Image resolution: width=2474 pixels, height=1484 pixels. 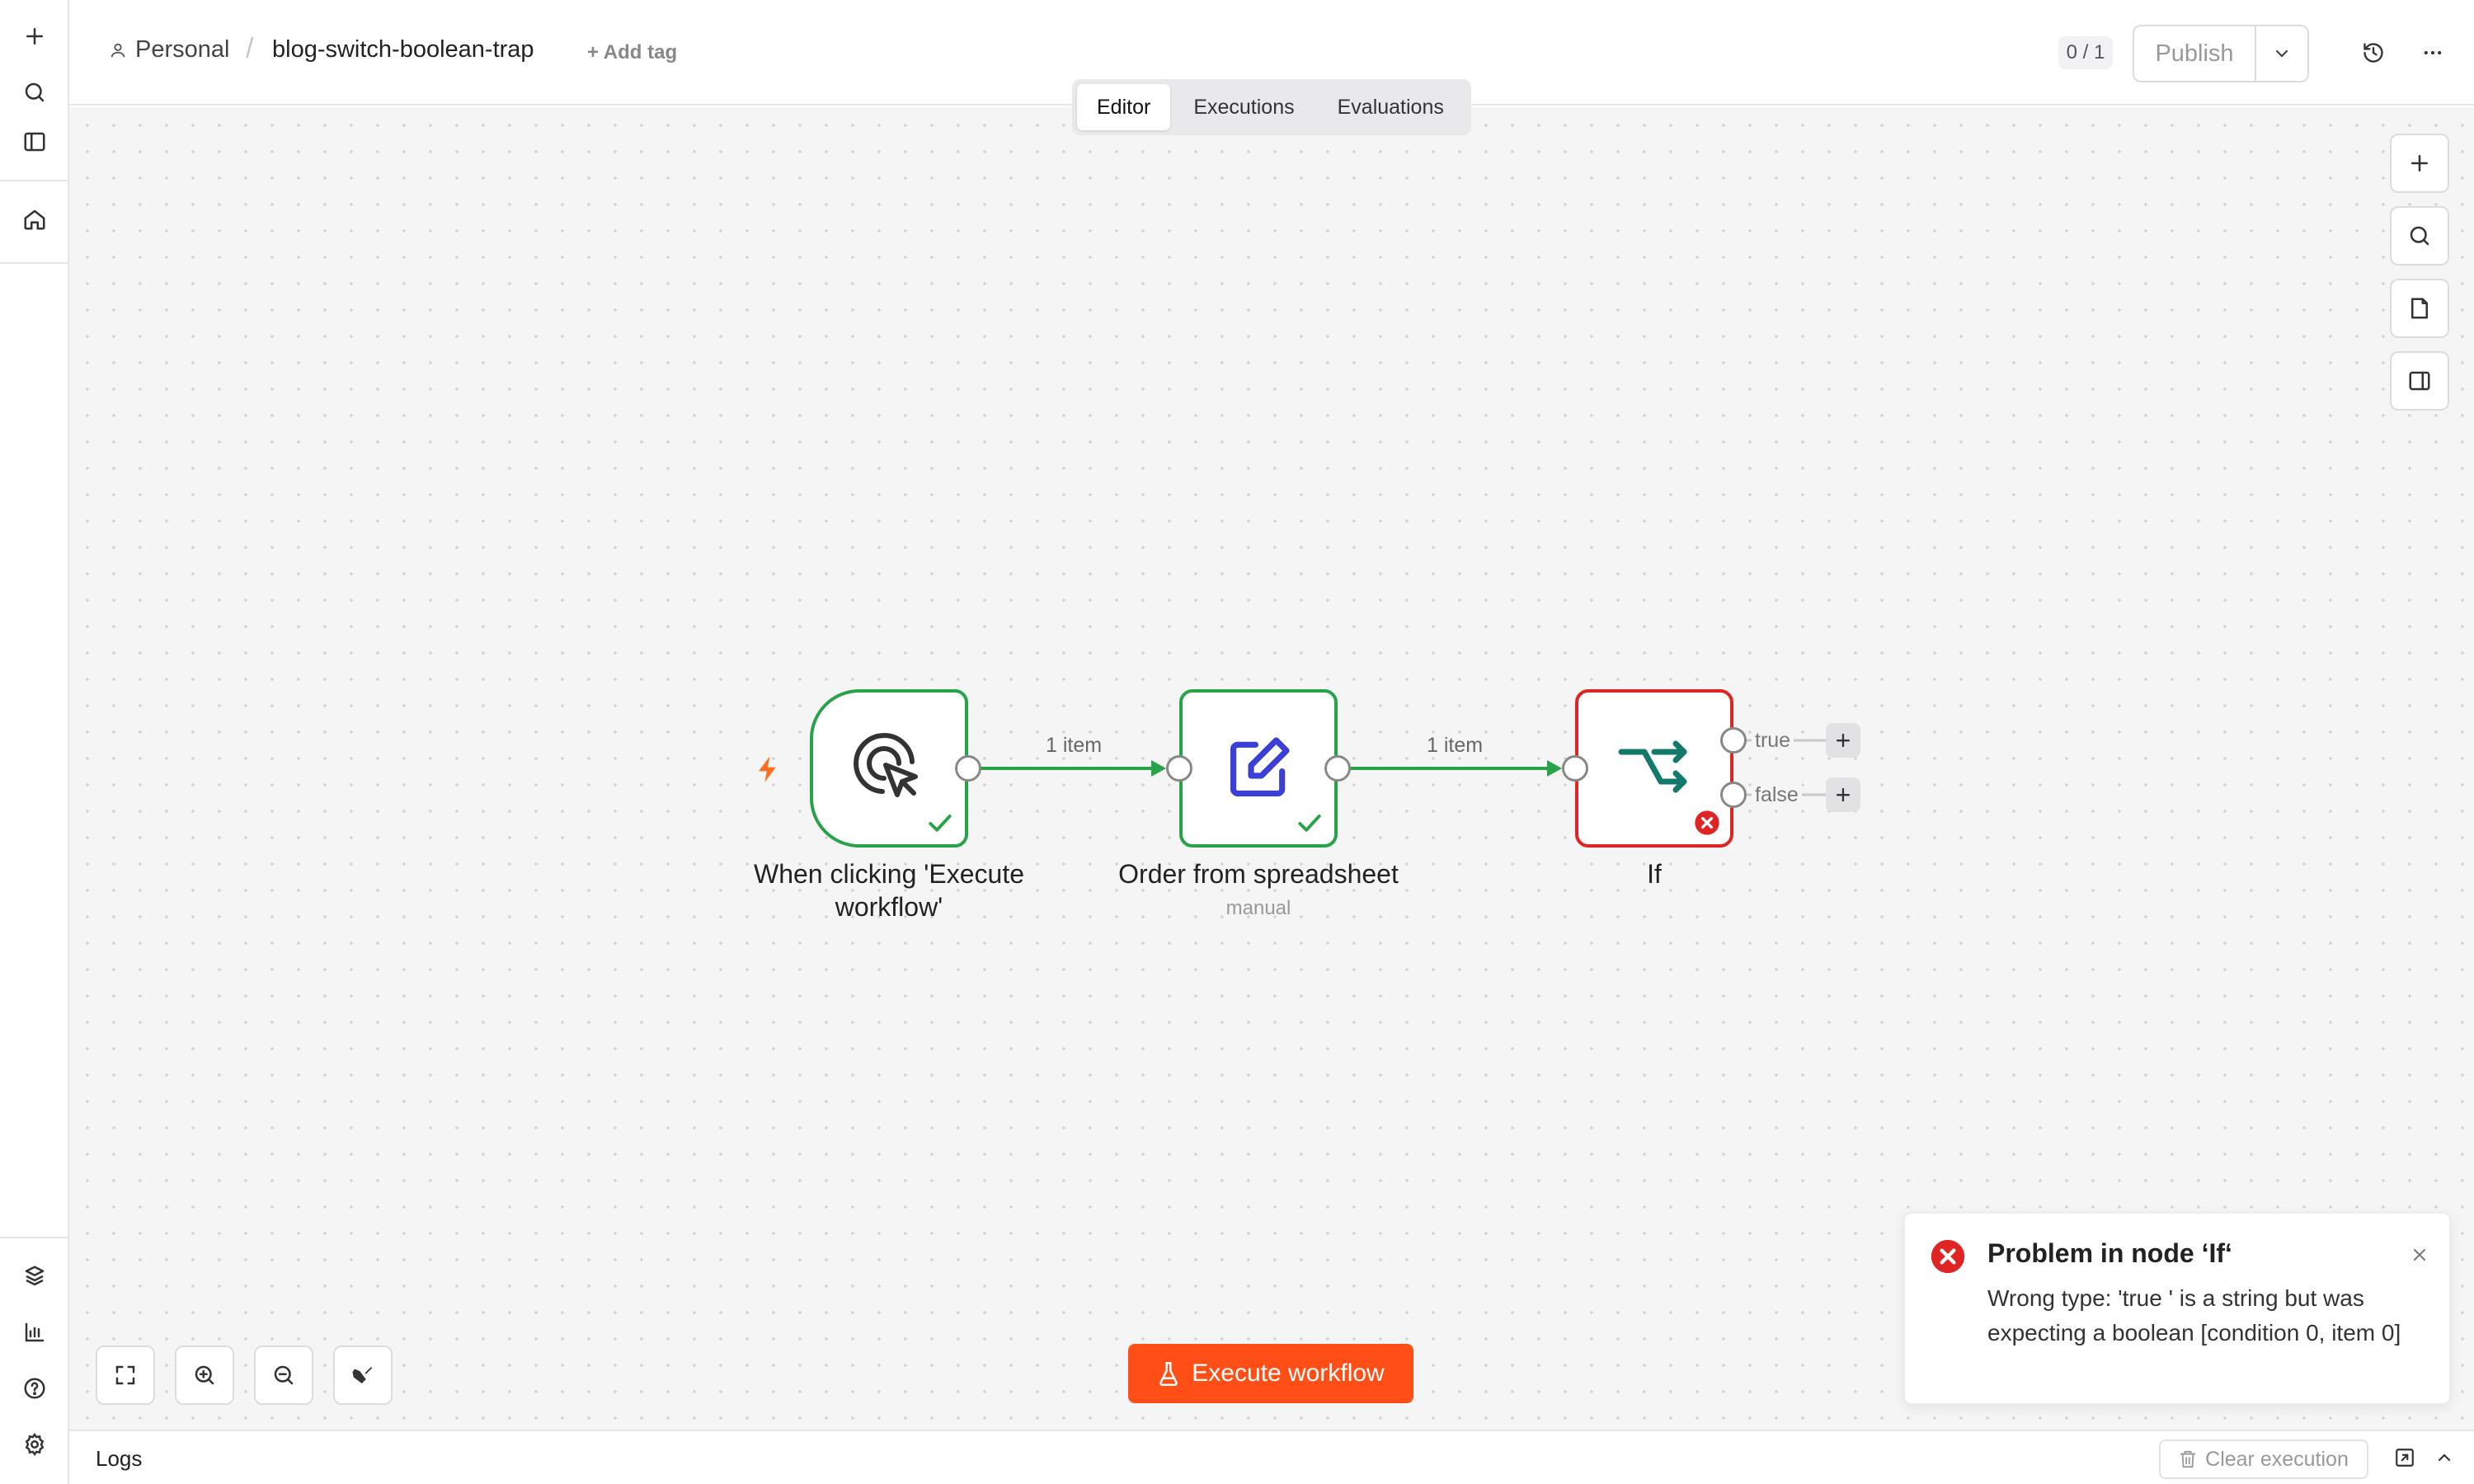 What do you see at coordinates (2085, 52) in the screenshot?
I see `publish-counter-badge: 0 / 1` at bounding box center [2085, 52].